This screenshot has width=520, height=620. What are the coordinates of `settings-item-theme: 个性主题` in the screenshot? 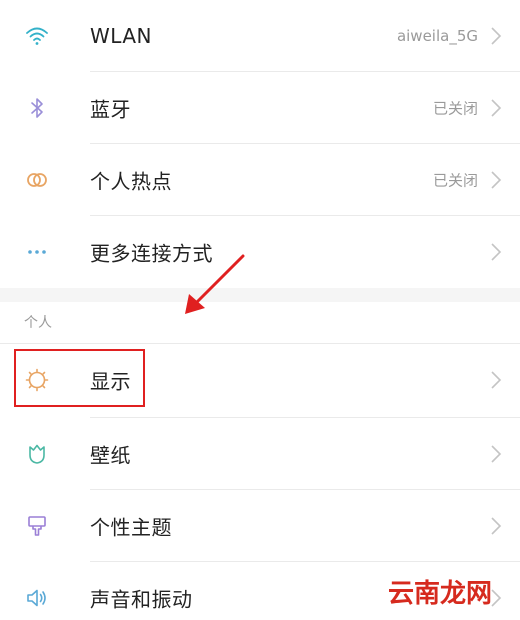 It's located at (260, 526).